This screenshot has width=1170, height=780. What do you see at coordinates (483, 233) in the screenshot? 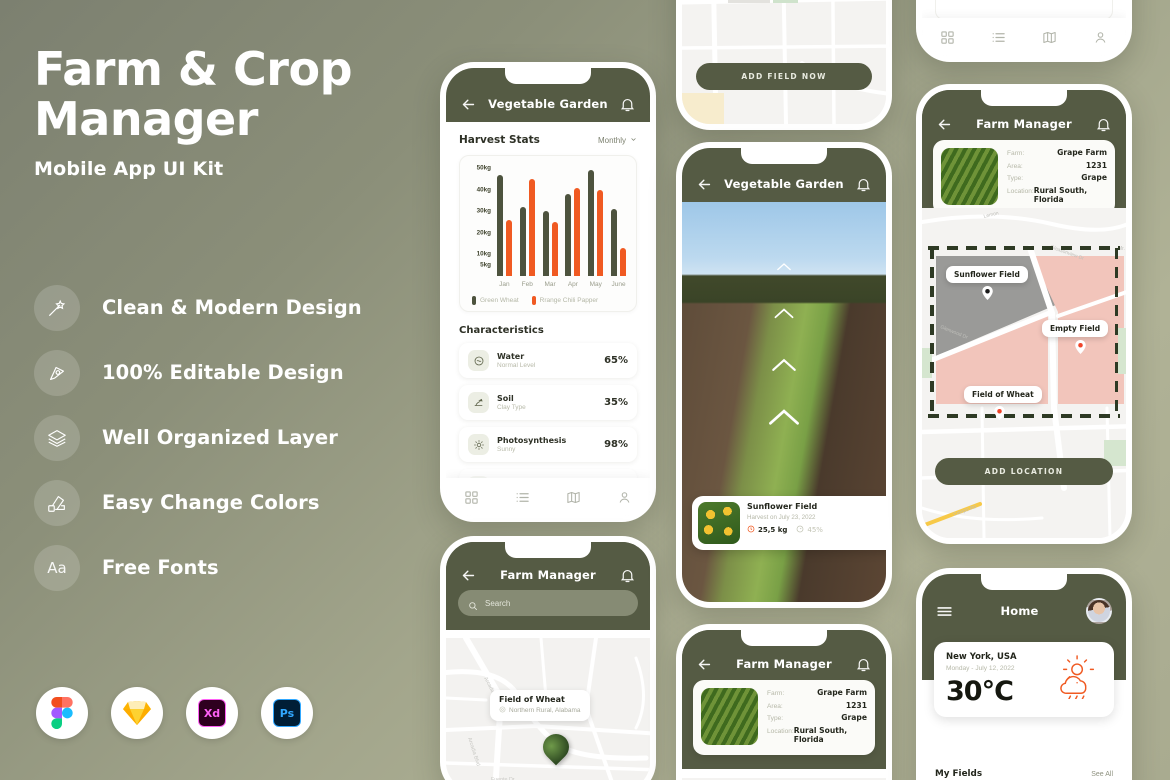
I see `chart-y-tick: 20kg` at bounding box center [483, 233].